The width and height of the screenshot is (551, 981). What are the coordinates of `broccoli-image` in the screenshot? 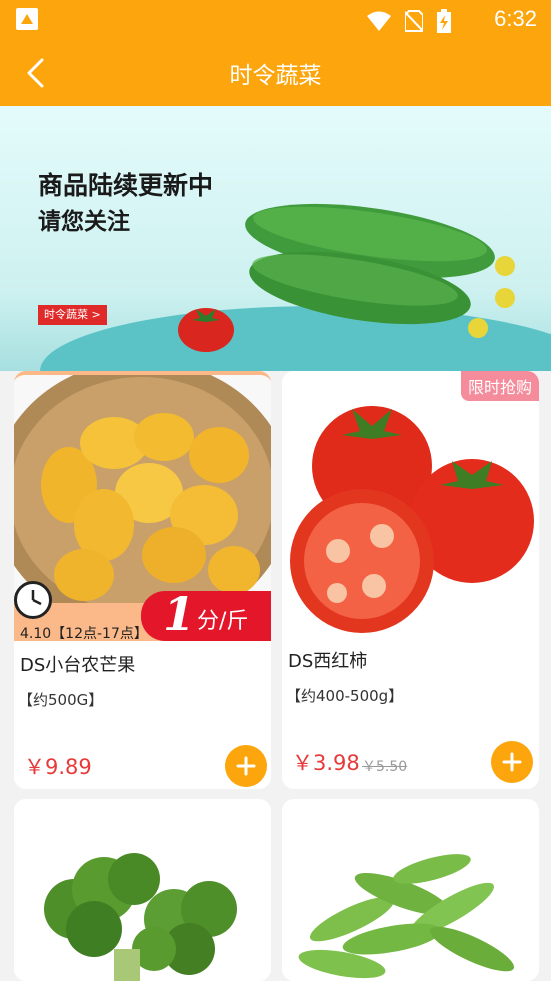 It's located at (142, 890).